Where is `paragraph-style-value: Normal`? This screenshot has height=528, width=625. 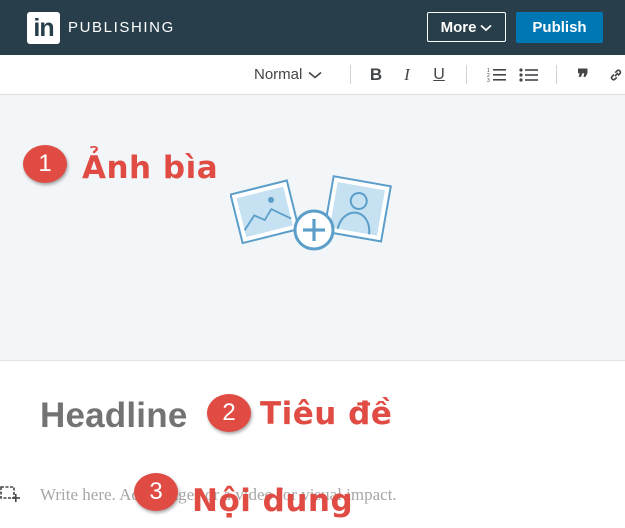
paragraph-style-value: Normal is located at coordinates (278, 74).